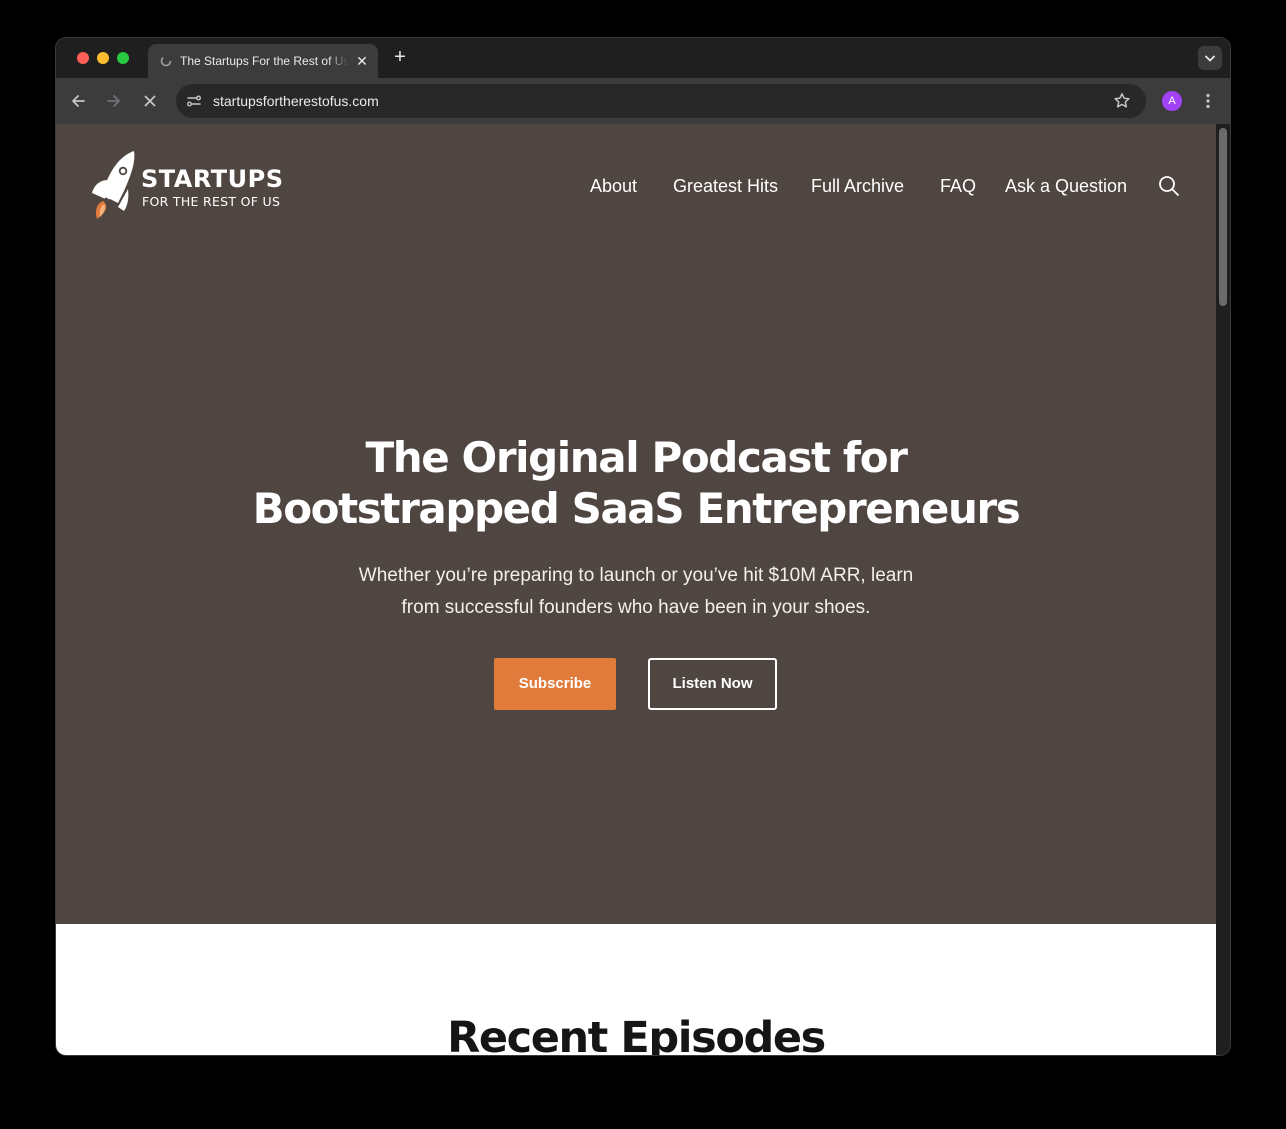 The image size is (1286, 1129). Describe the element at coordinates (555, 684) in the screenshot. I see `subscribe-button: Subscribe` at that location.